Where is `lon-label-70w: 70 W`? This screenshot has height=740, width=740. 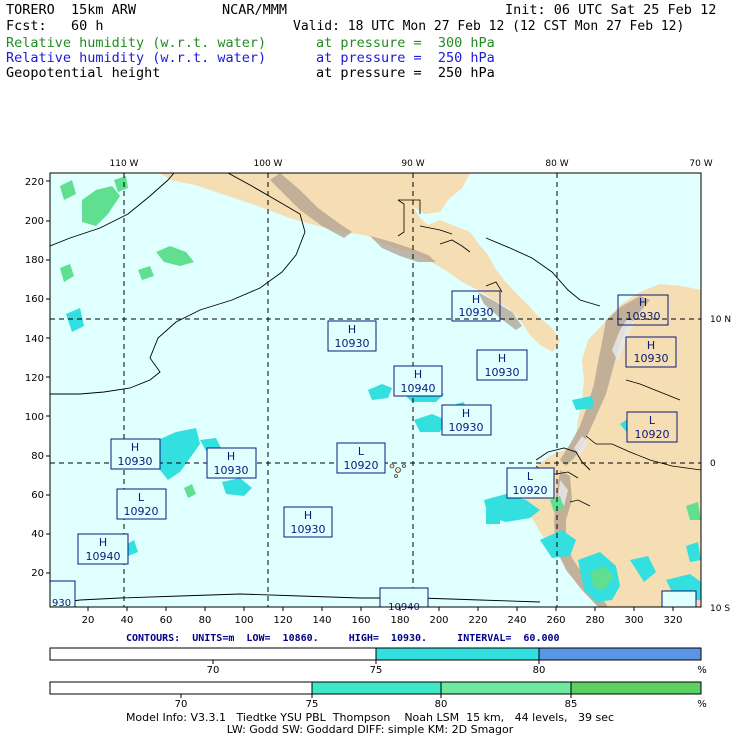 lon-label-70w: 70 W is located at coordinates (700, 164).